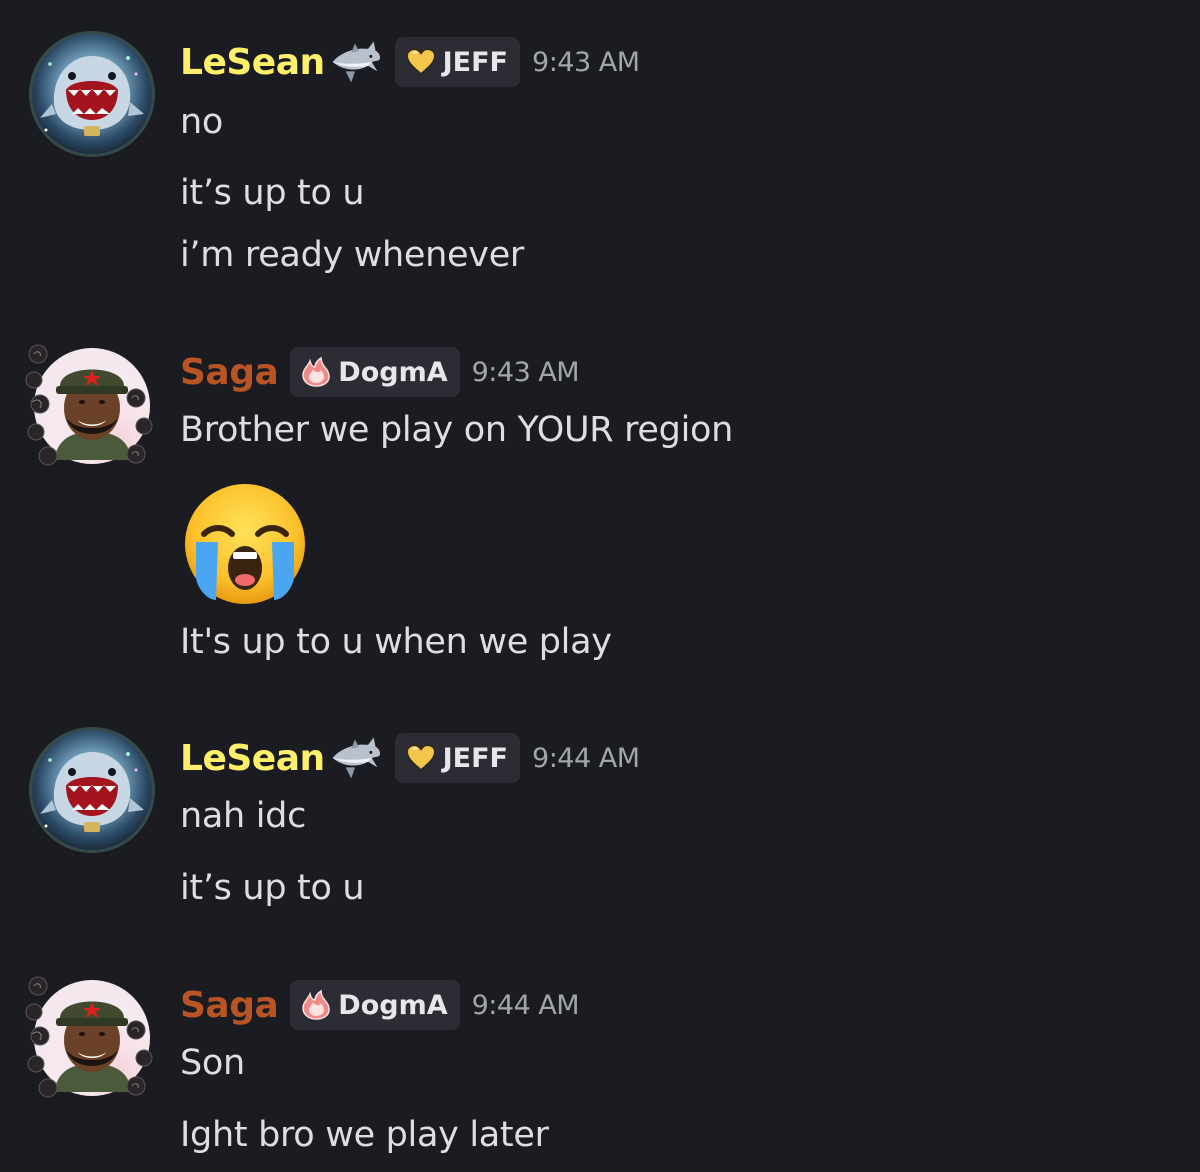 This screenshot has width=1200, height=1172. I want to click on message-text: no, so click(201, 122).